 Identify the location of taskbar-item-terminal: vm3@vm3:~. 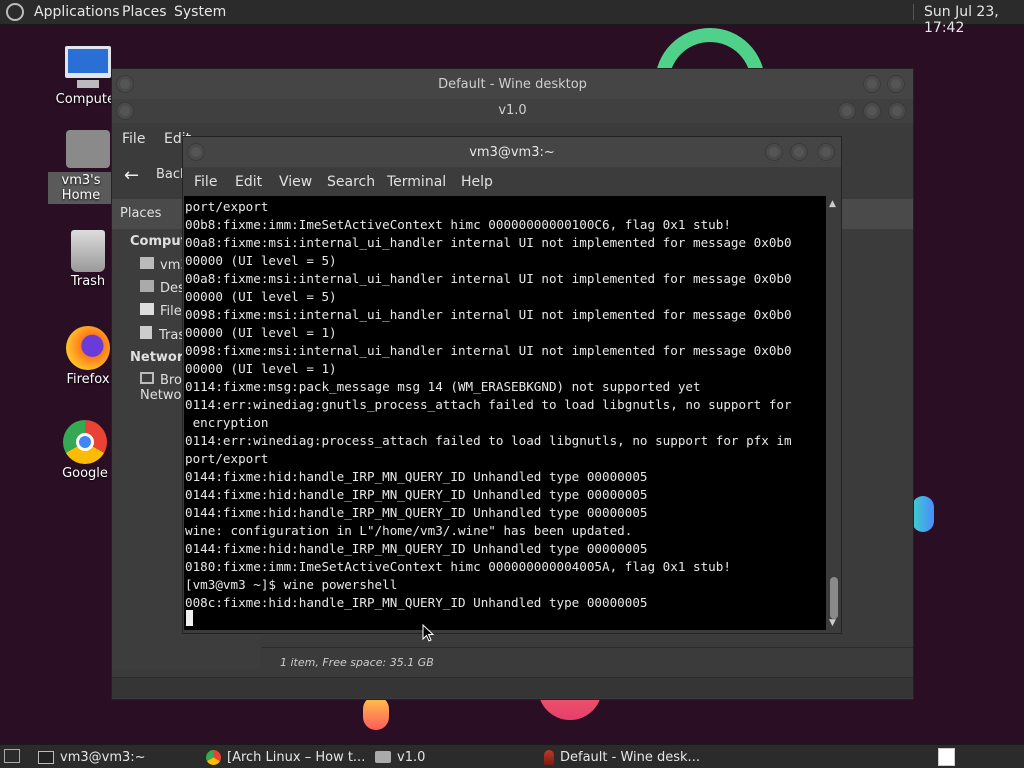
(92, 757).